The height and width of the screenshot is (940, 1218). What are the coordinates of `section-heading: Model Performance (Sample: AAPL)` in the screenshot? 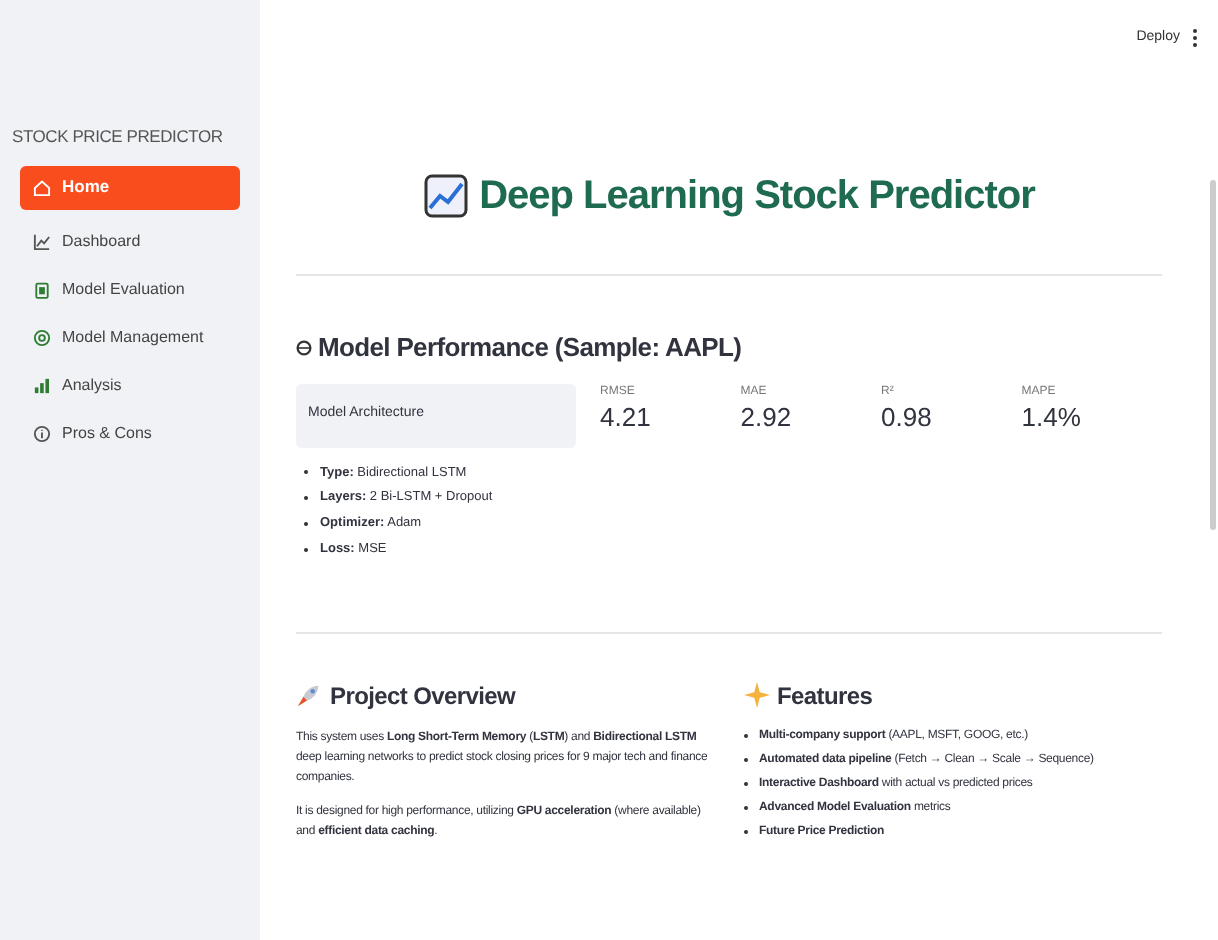 It's located at (530, 348).